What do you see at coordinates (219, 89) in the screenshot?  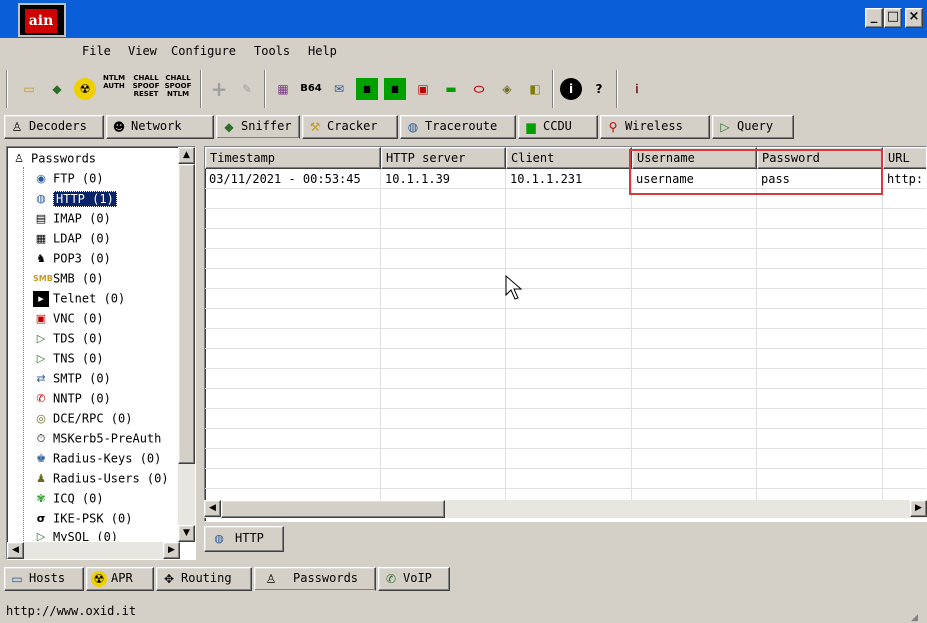 I see `add-icon: +` at bounding box center [219, 89].